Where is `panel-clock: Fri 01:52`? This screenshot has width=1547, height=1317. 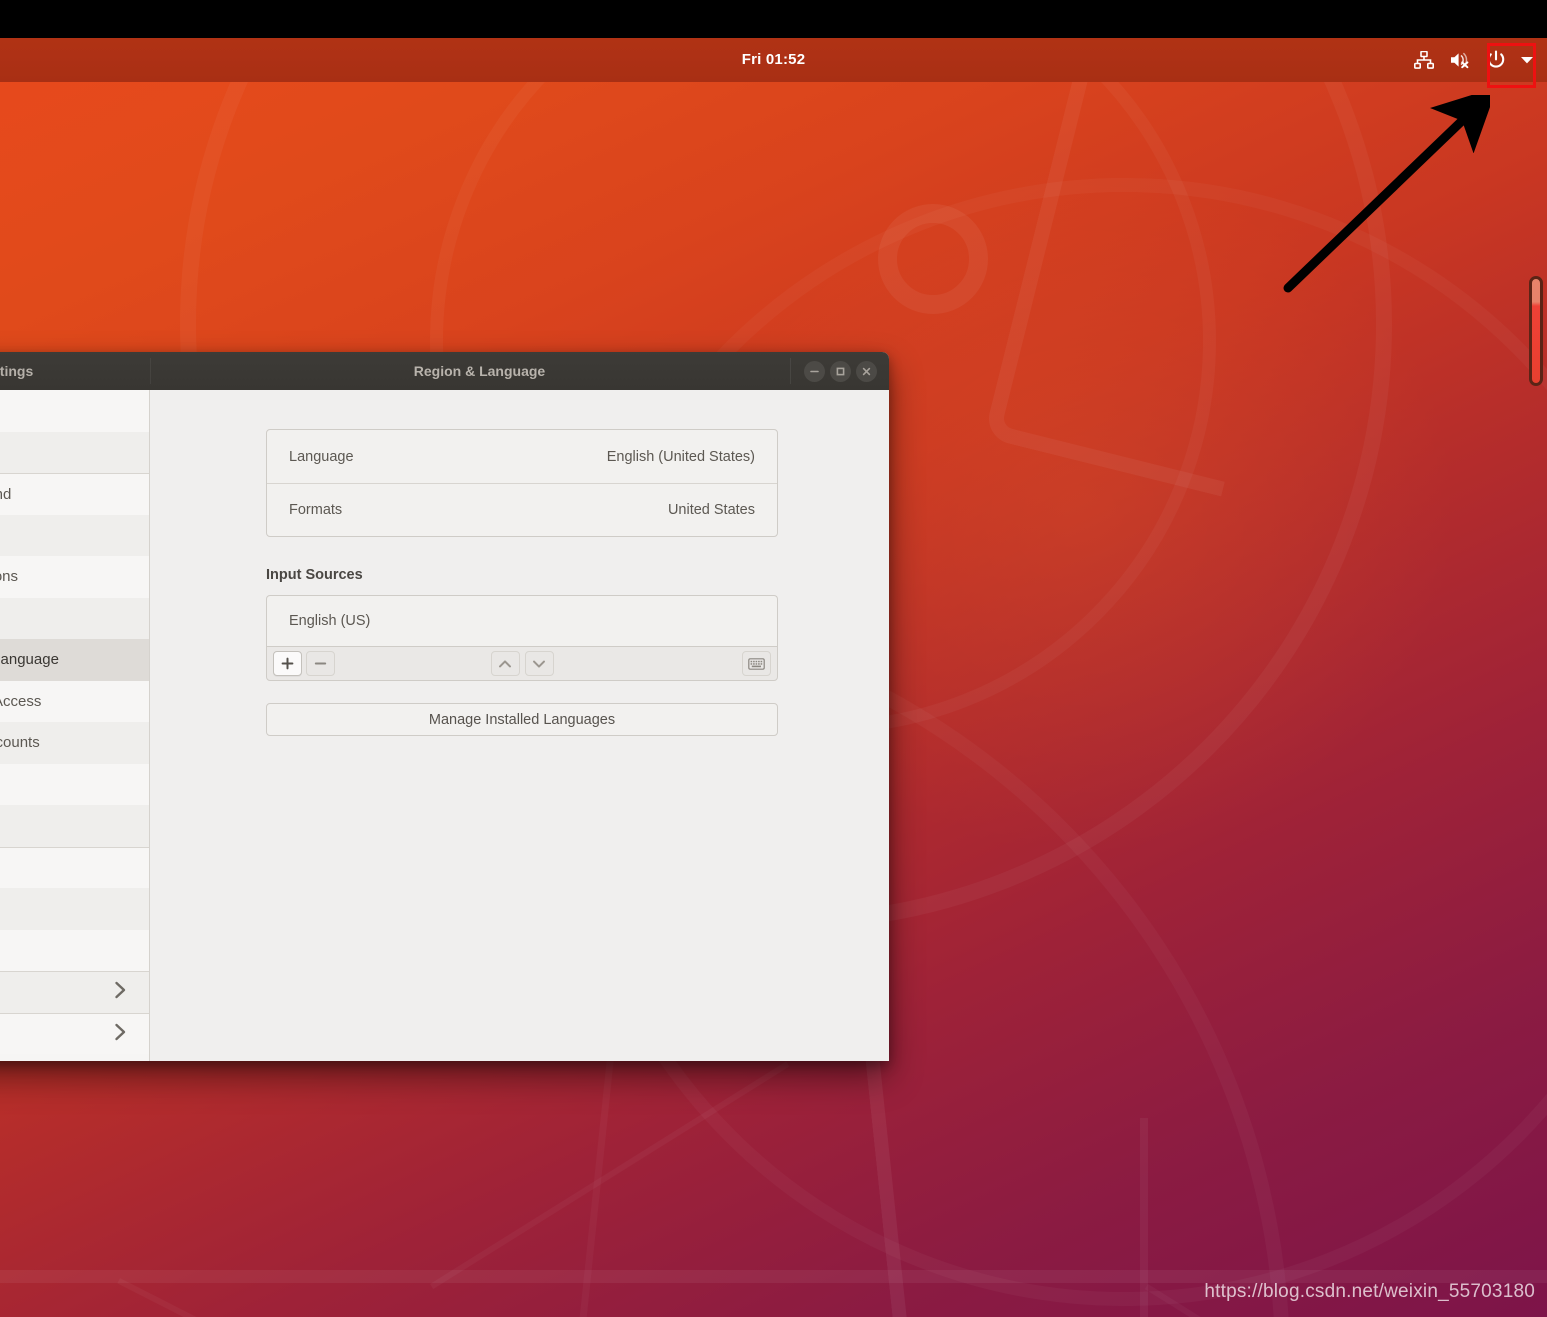 panel-clock: Fri 01:52 is located at coordinates (773, 60).